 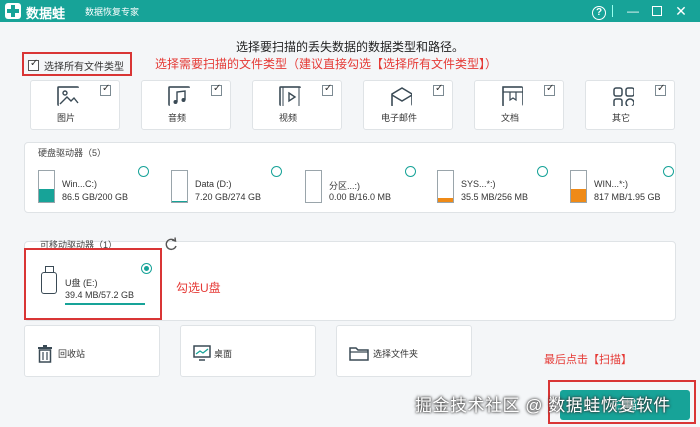 I want to click on file-type-document: 文档, so click(x=519, y=105).